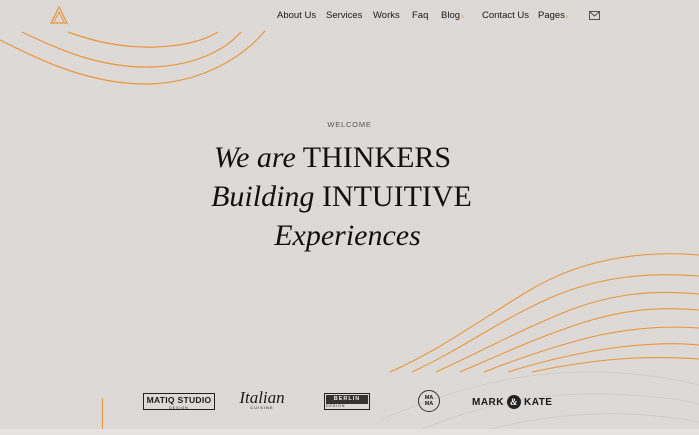 The width and height of the screenshot is (699, 435). I want to click on brand-mark-right: KATE, so click(538, 402).